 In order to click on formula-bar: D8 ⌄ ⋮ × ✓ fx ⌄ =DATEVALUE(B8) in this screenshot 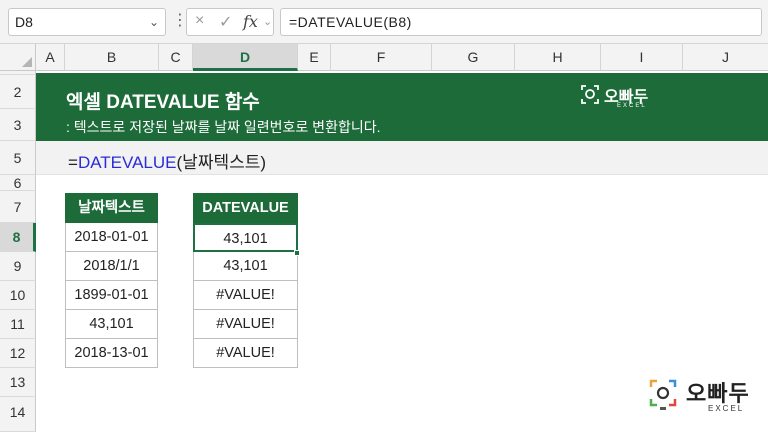, I will do `click(384, 22)`.